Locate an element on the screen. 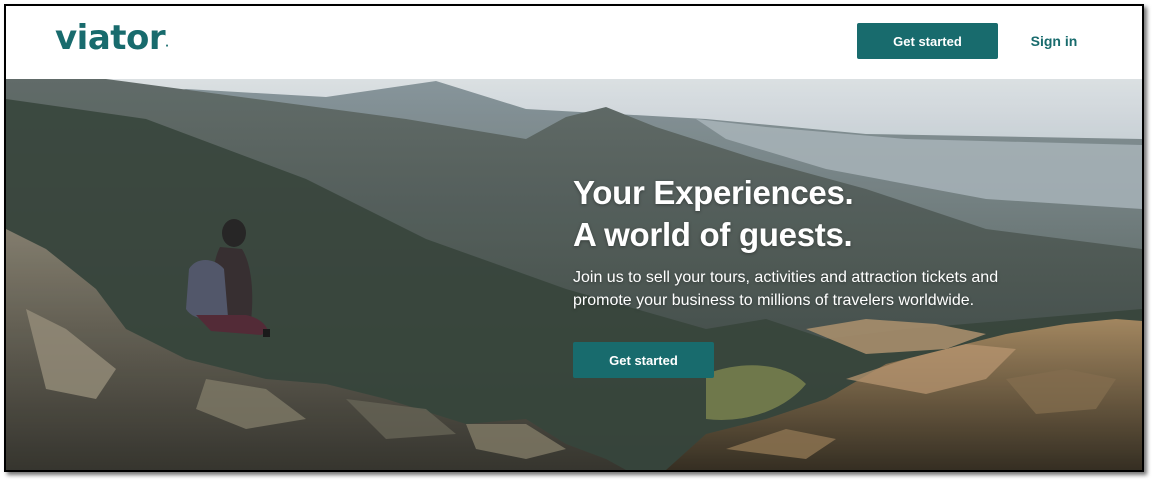 Image resolution: width=1152 pixels, height=480 pixels. hero-headline-line-2: A world of guests. is located at coordinates (713, 234).